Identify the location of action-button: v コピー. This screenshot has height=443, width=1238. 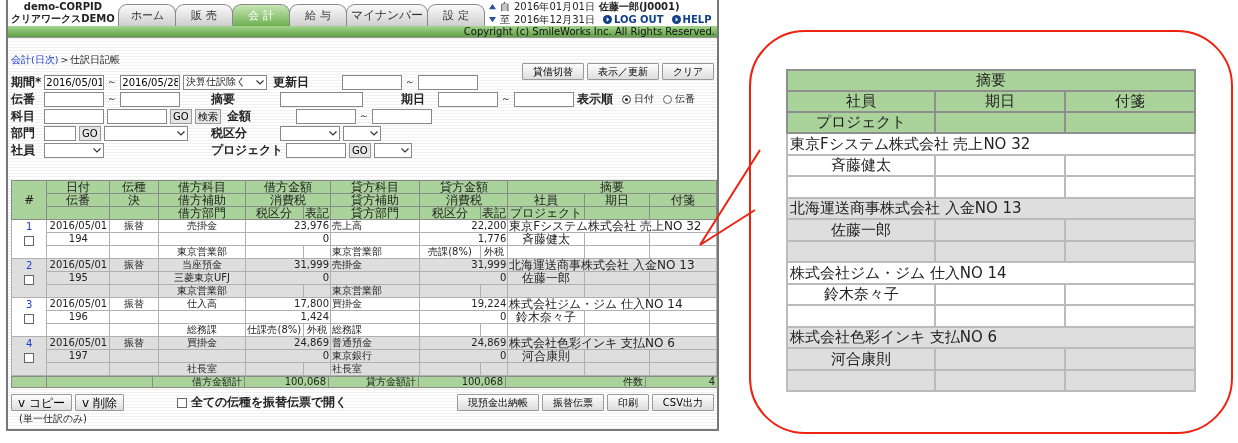
(41, 402).